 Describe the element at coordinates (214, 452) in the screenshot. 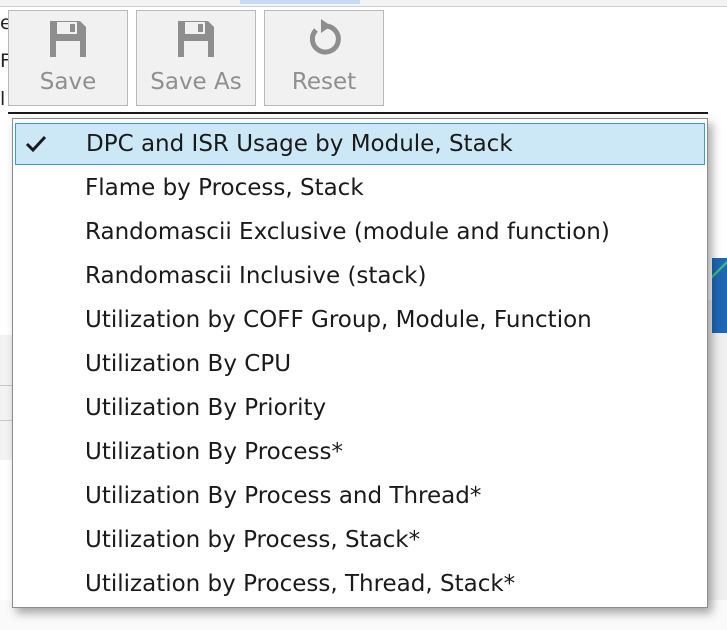

I see `menu-item-label: Utilization By Process*` at that location.